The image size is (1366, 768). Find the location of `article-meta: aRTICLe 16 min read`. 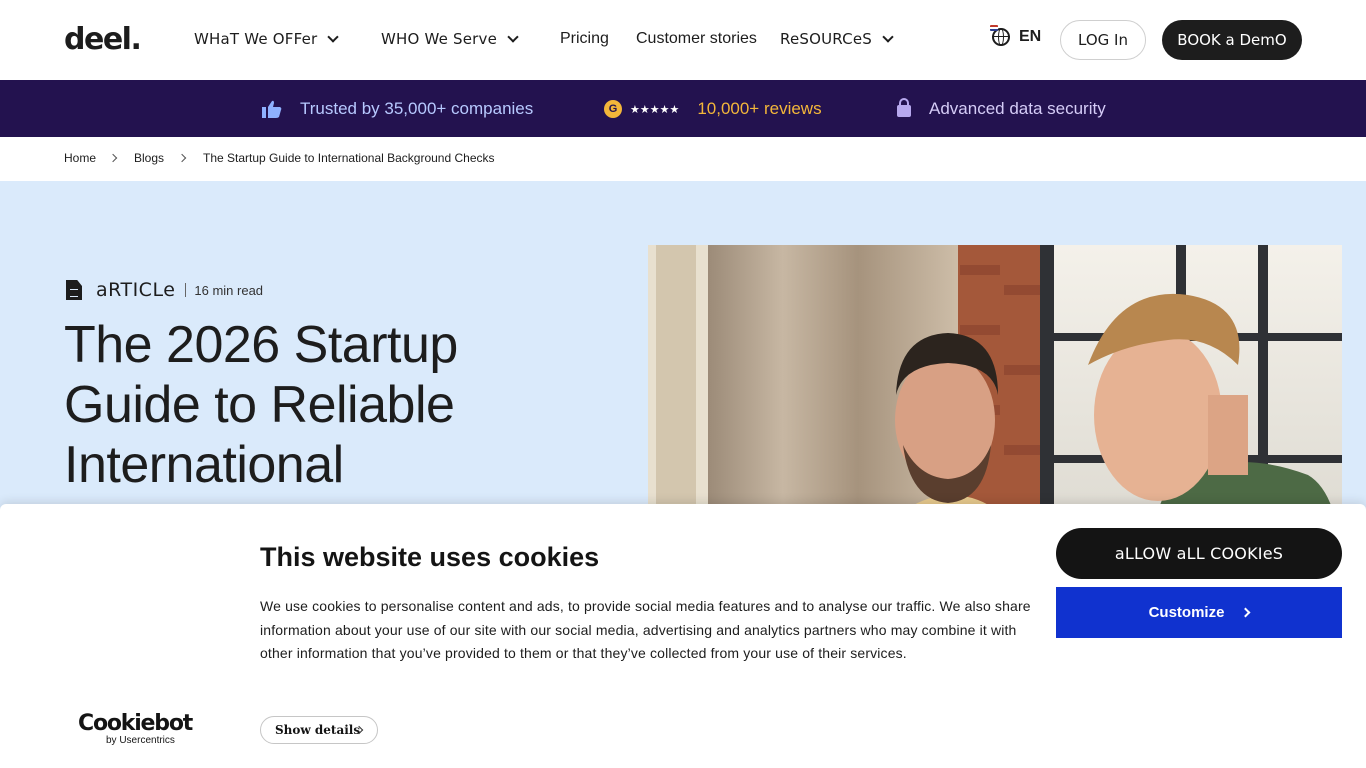

article-meta: aRTICLe 16 min read is located at coordinates (164, 290).